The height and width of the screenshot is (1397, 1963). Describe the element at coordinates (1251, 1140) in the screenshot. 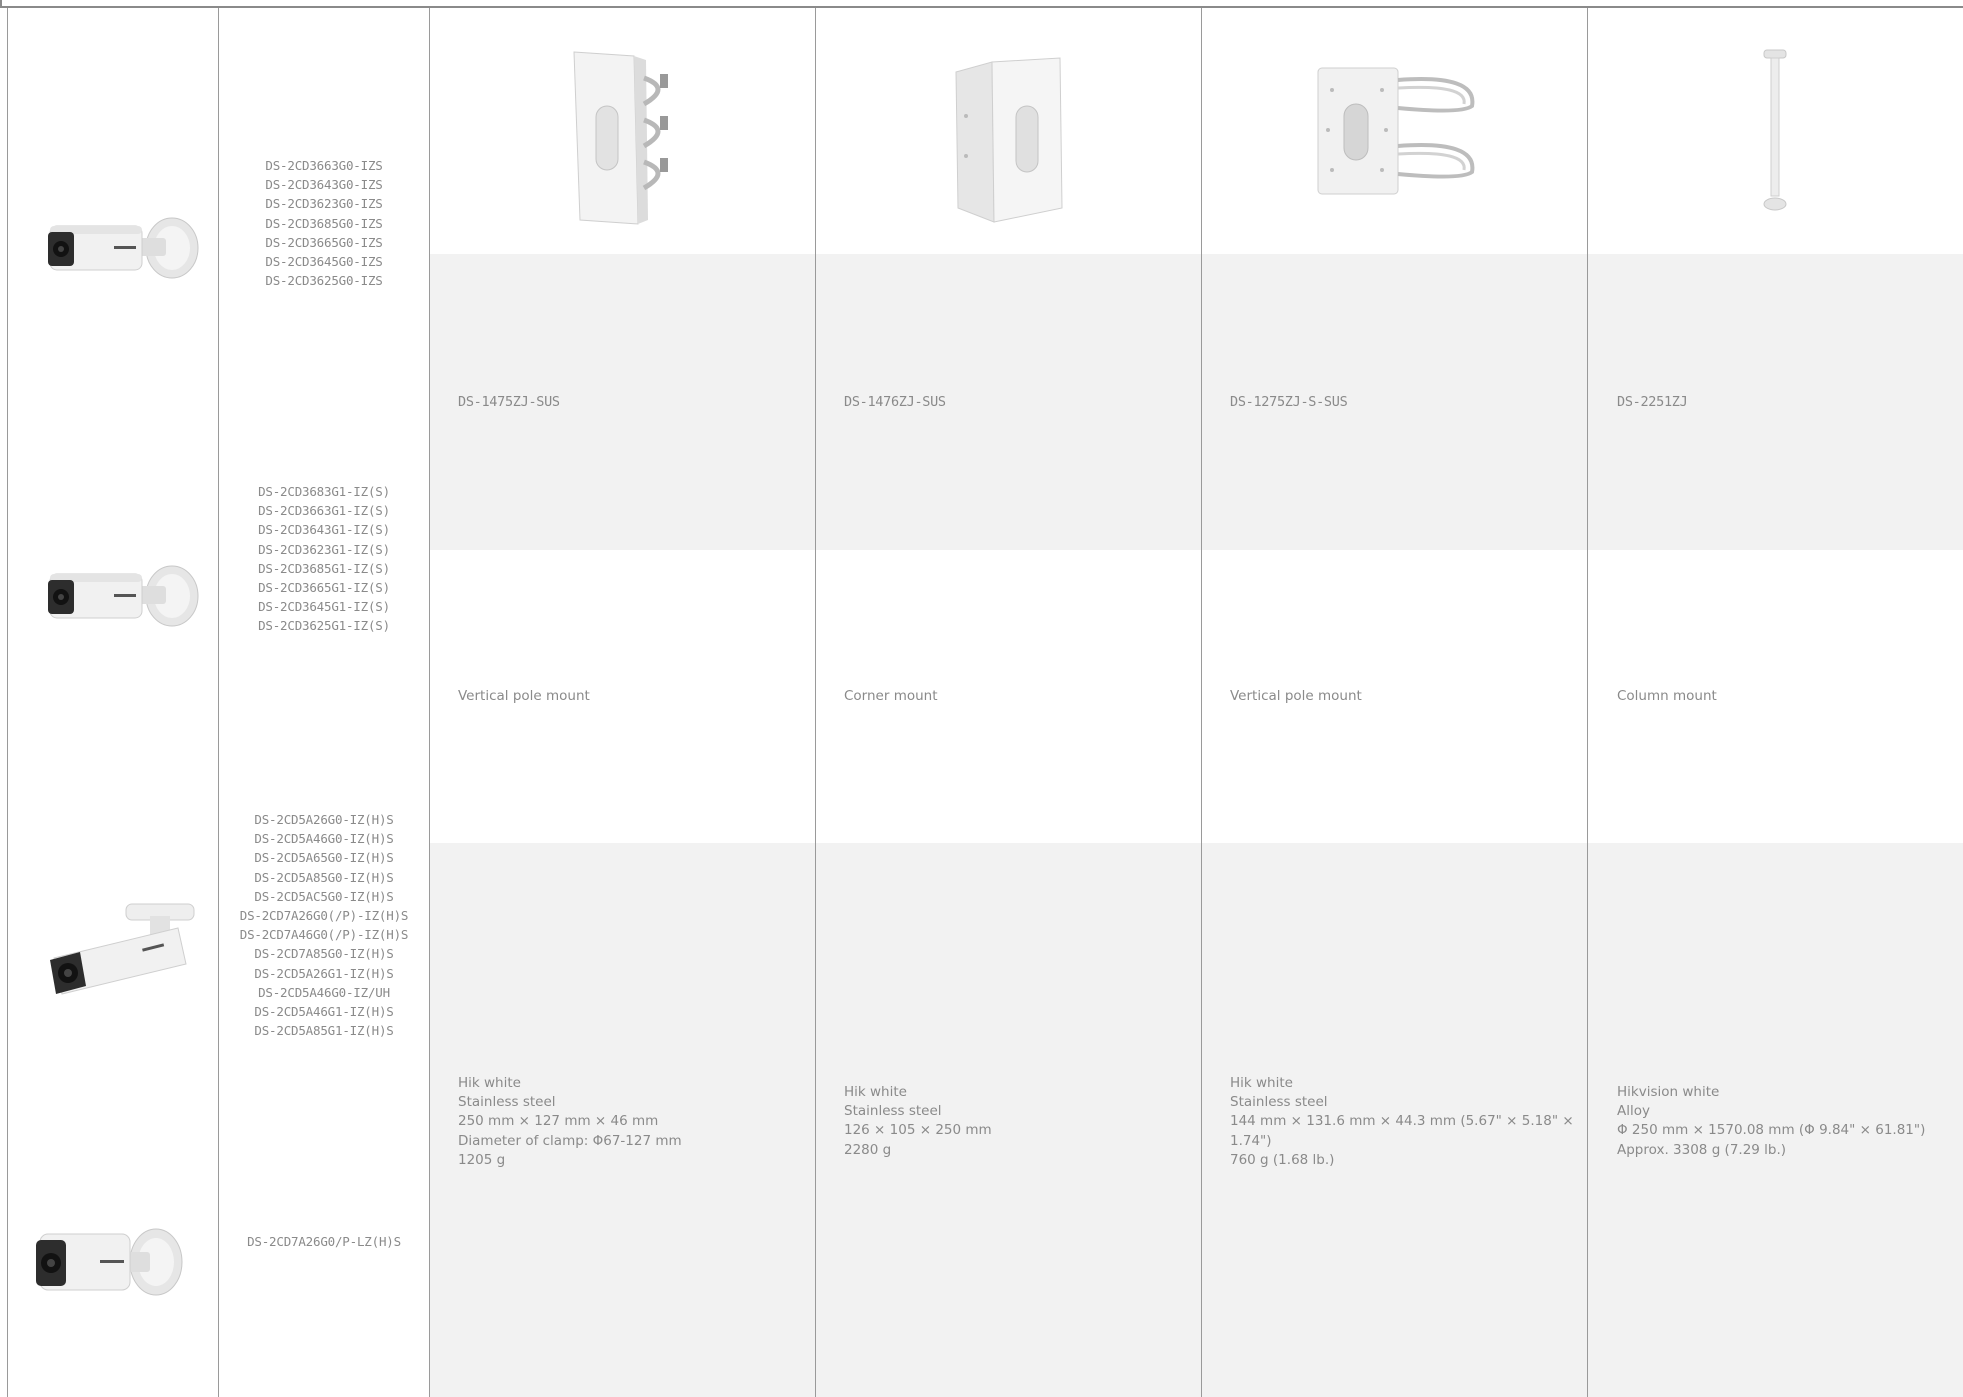

I see `spec-dimensions-cont: 1.74")` at that location.